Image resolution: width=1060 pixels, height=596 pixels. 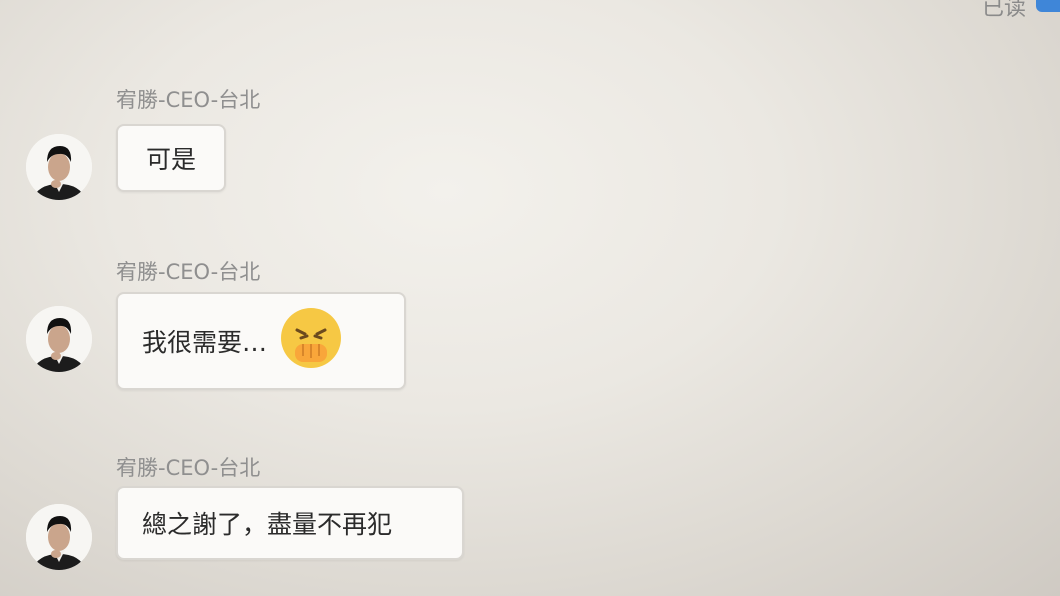 What do you see at coordinates (1048, 6) in the screenshot?
I see `top-right-button` at bounding box center [1048, 6].